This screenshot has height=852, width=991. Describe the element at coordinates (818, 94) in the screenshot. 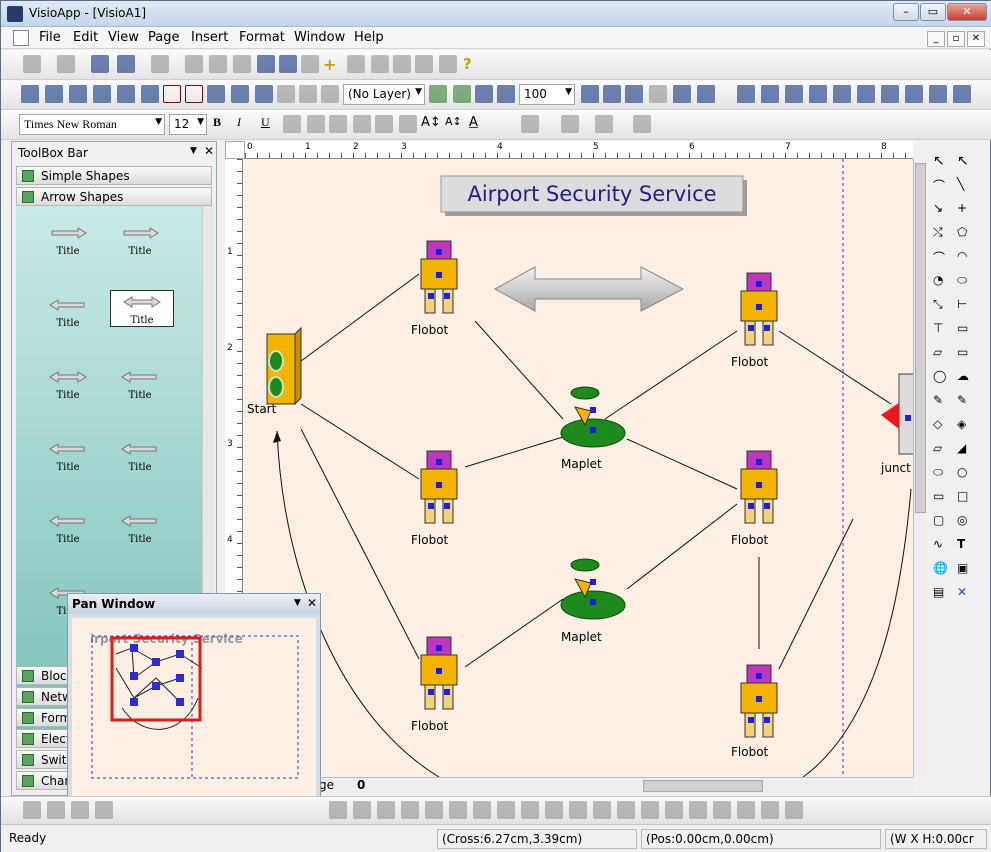

I see `connector-4-icon` at that location.